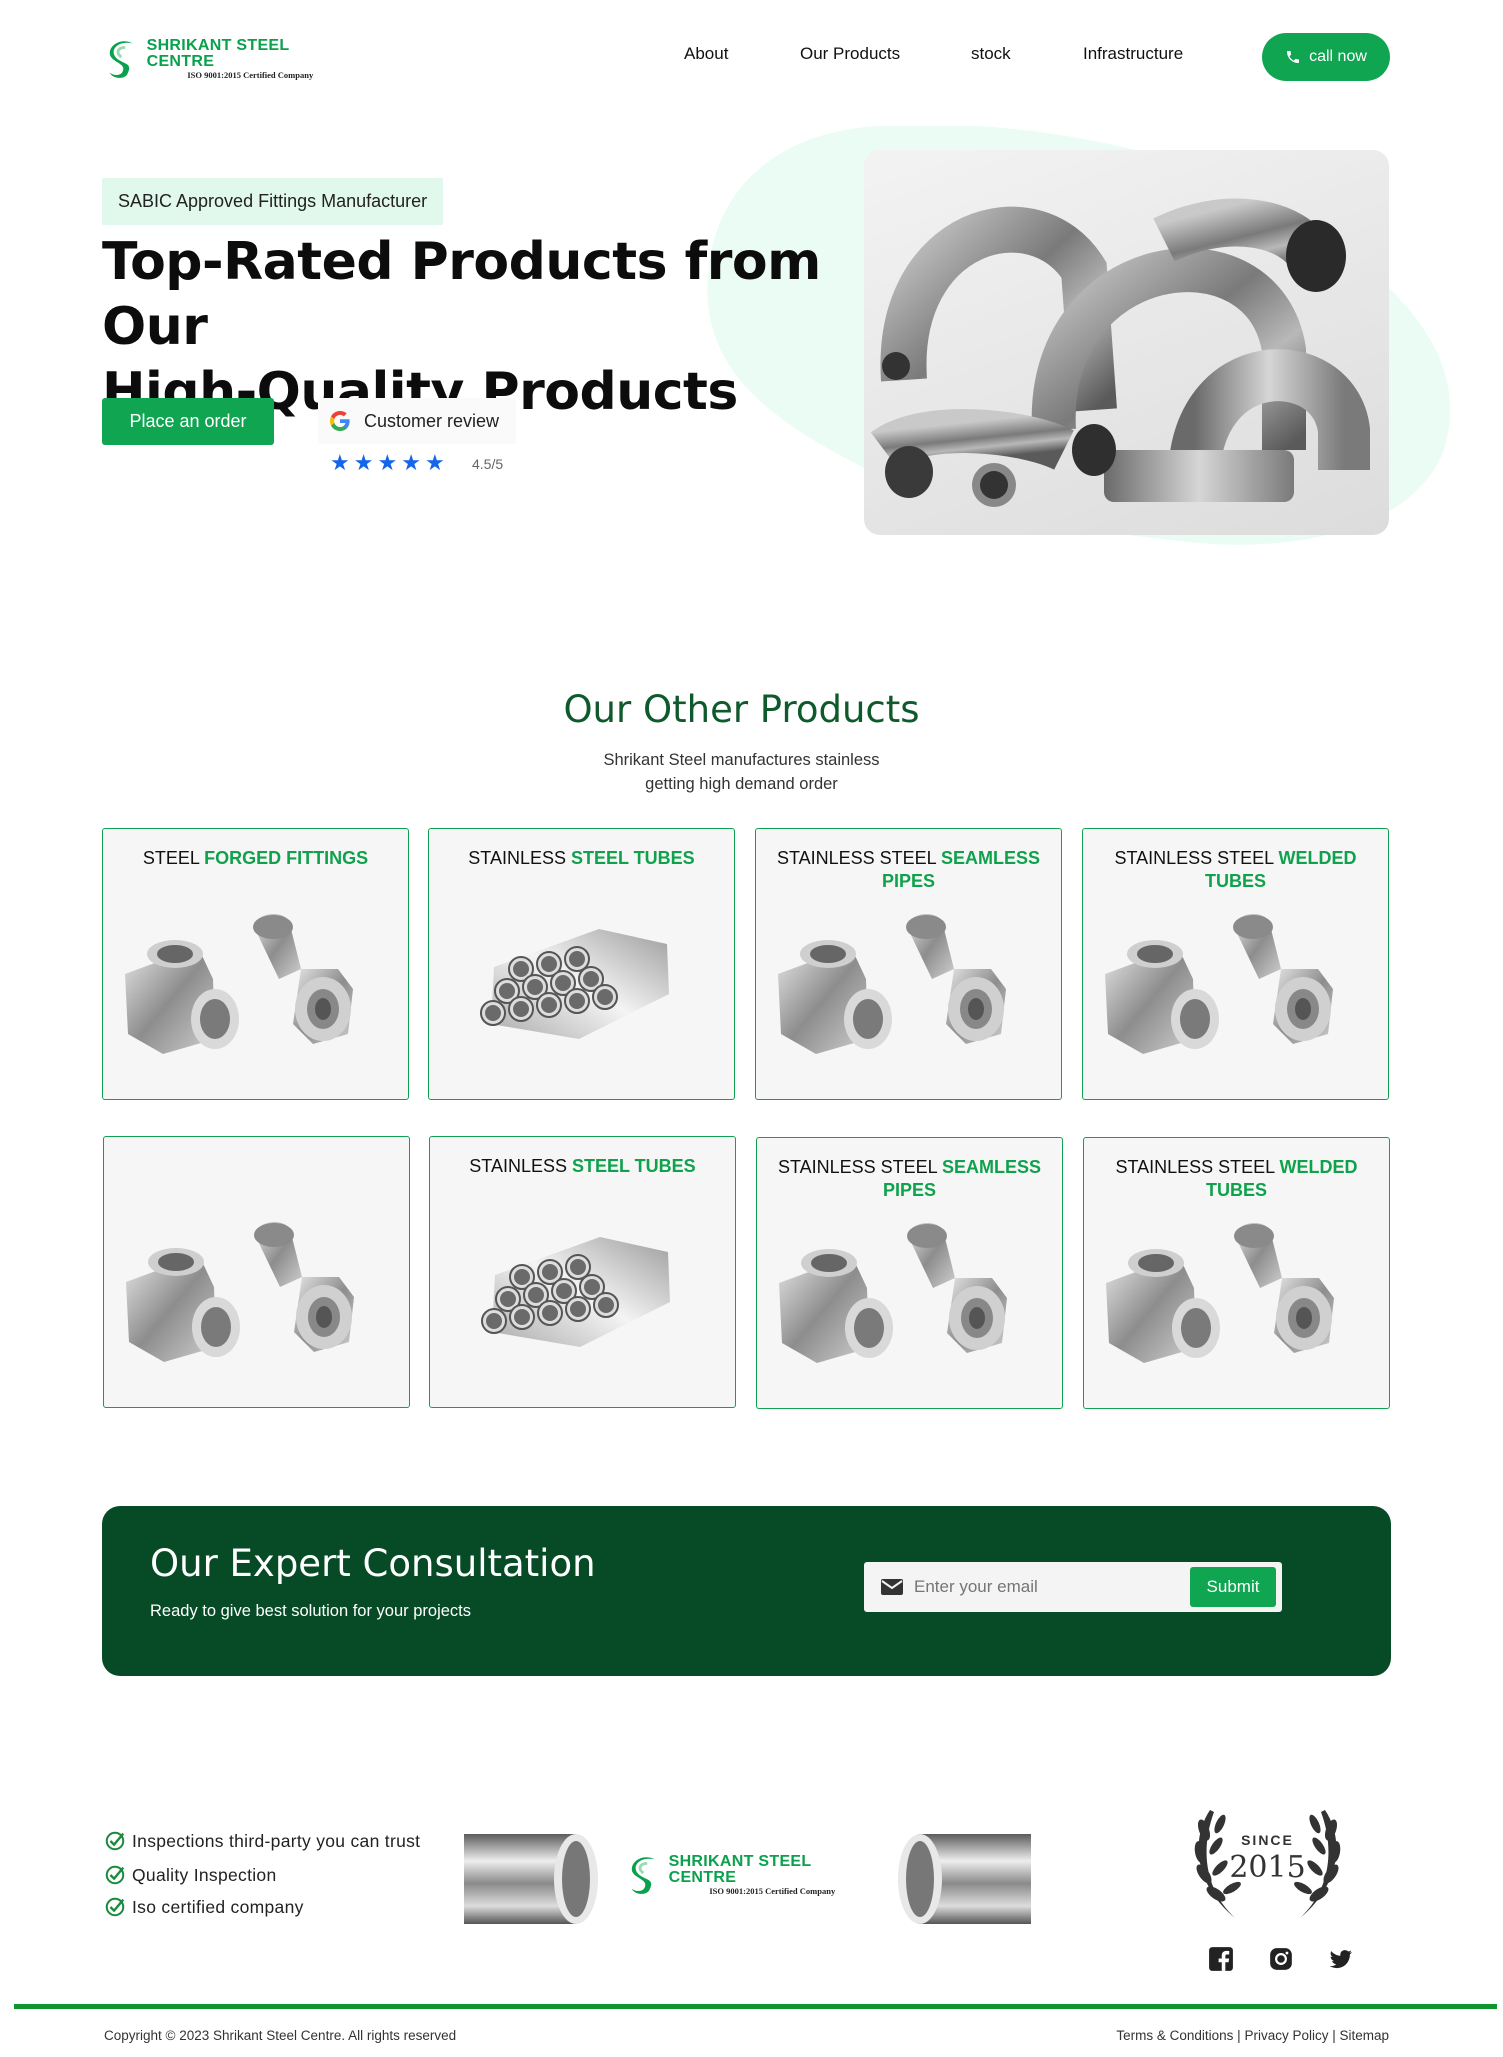 The image size is (1503, 2057). Describe the element at coordinates (373, 1563) in the screenshot. I see `consultation-title: Our Expert Consultation` at that location.